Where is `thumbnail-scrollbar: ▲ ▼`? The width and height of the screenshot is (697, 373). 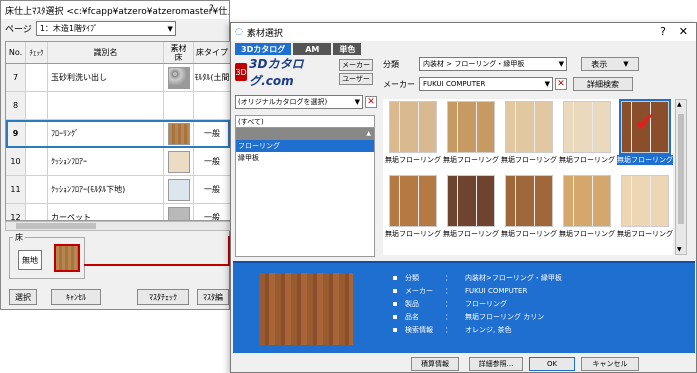
thumbnail-scrollbar: ▲ ▼ is located at coordinates (681, 177).